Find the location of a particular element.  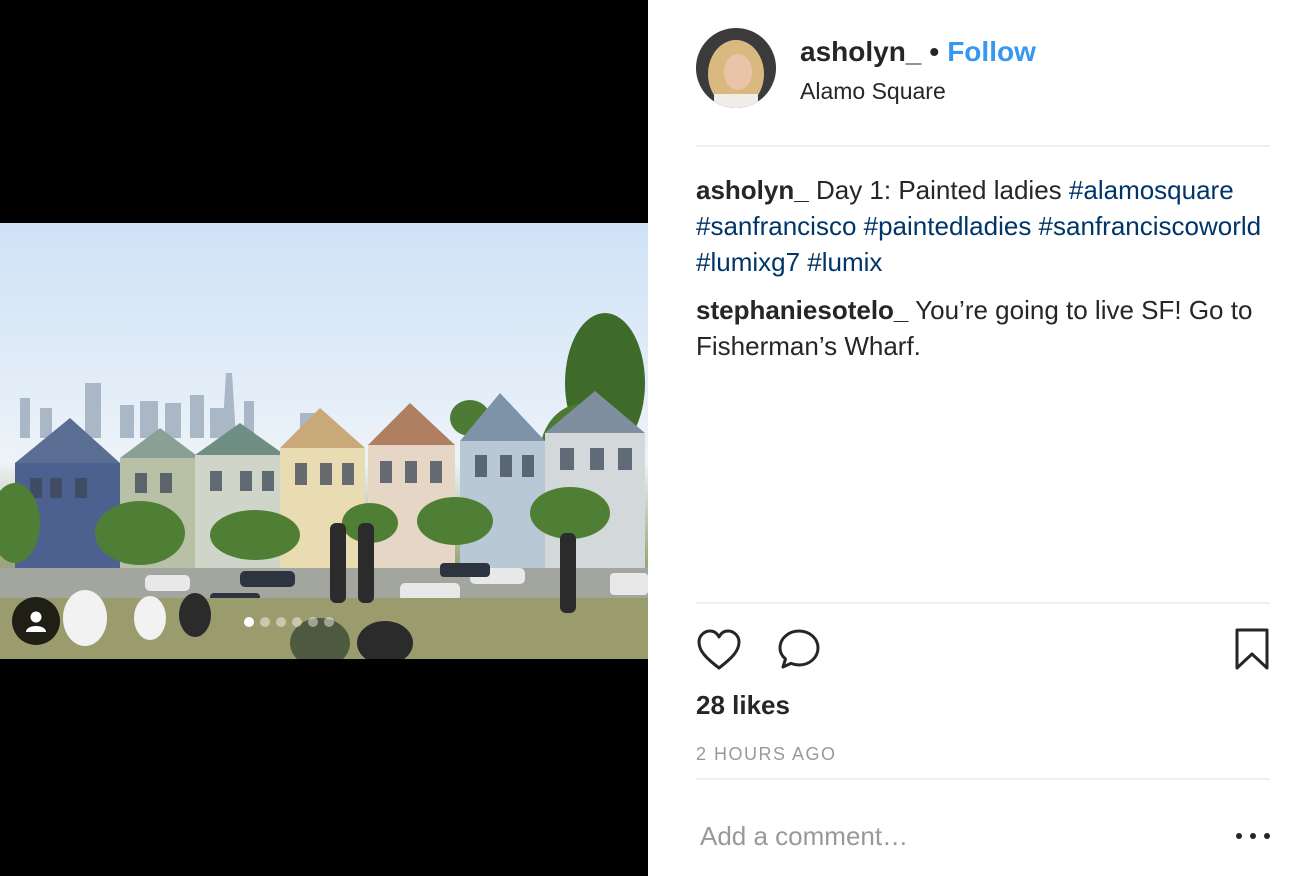

timestamp: 2 HOURS AGO is located at coordinates (766, 754).